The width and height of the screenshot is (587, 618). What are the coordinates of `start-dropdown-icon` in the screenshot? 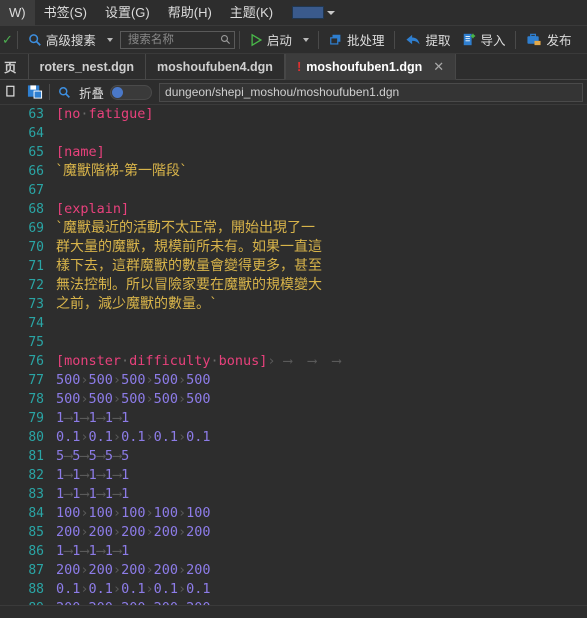 It's located at (305, 39).